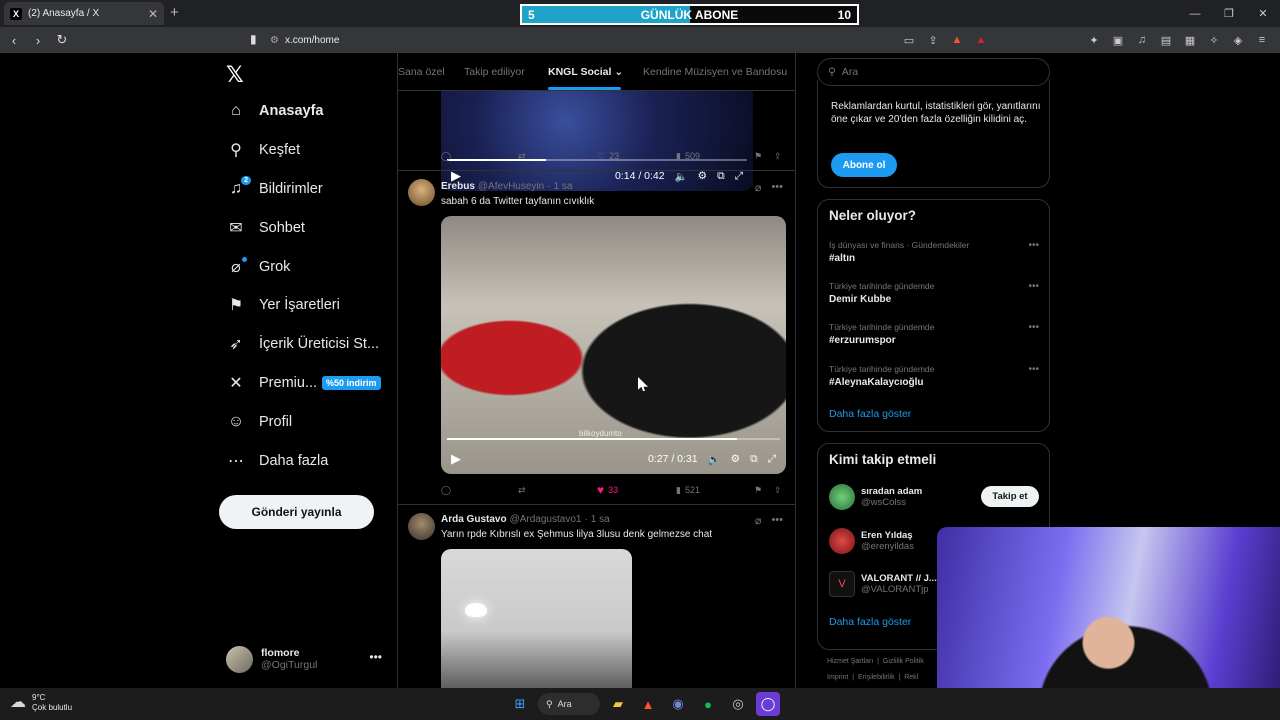  Describe the element at coordinates (768, 704) in the screenshot. I see `obs-icon: ◯` at that location.